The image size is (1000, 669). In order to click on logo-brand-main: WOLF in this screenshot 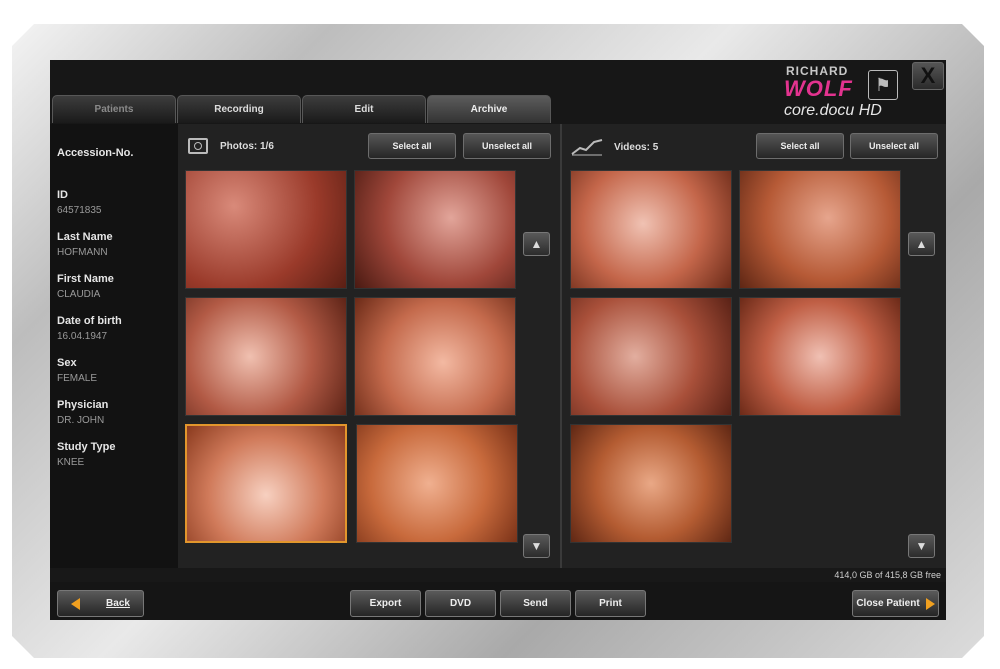, I will do `click(818, 88)`.